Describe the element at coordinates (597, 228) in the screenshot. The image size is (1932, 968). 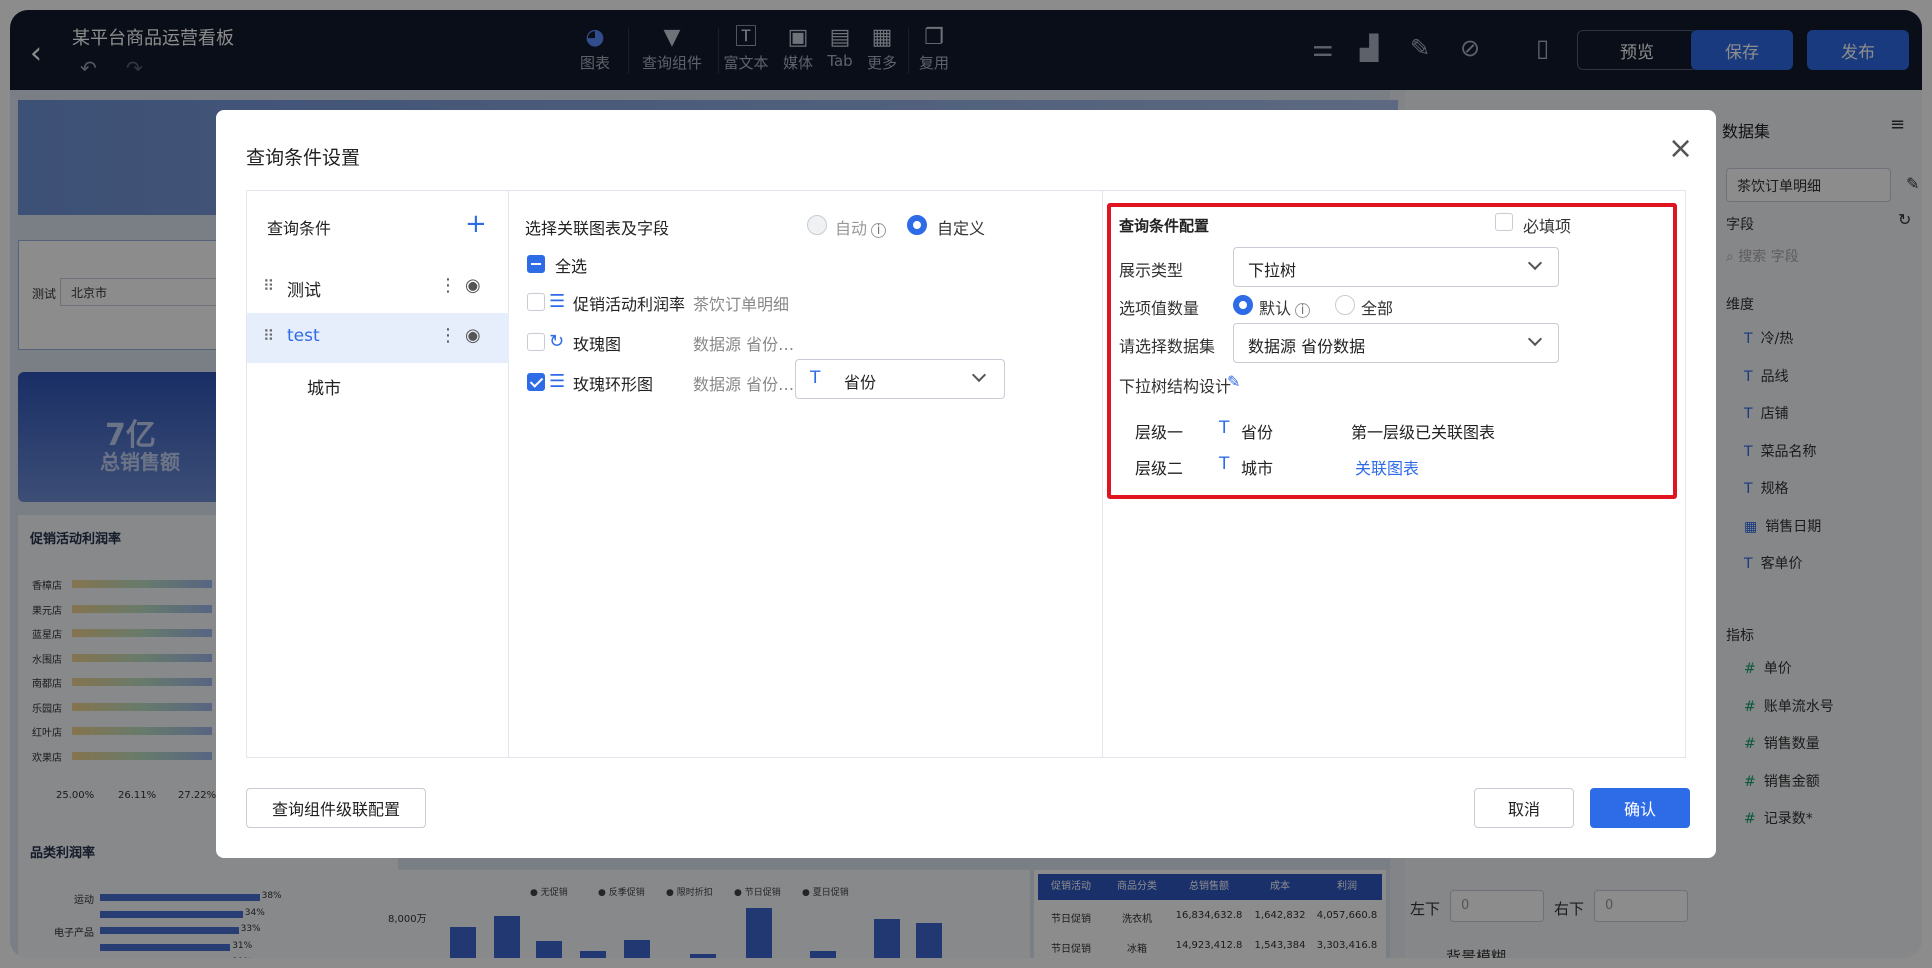
I see `chart-field-header: 选择关联图表及字段` at that location.